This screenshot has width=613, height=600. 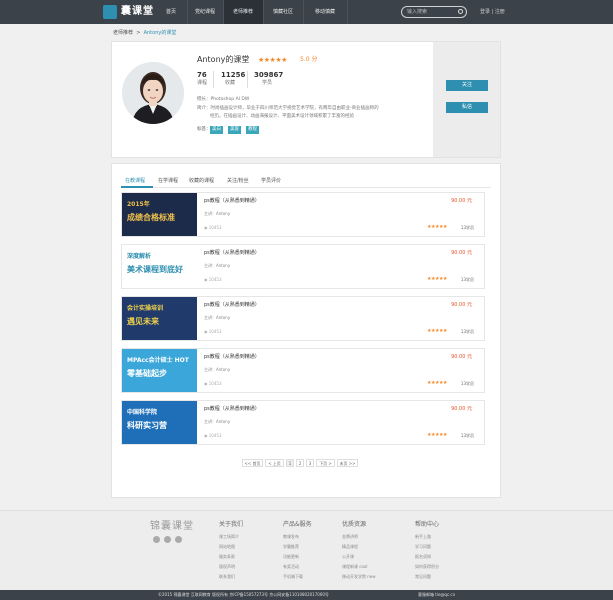 What do you see at coordinates (204, 129) in the screenshot?
I see `tags-label: 标签：` at bounding box center [204, 129].